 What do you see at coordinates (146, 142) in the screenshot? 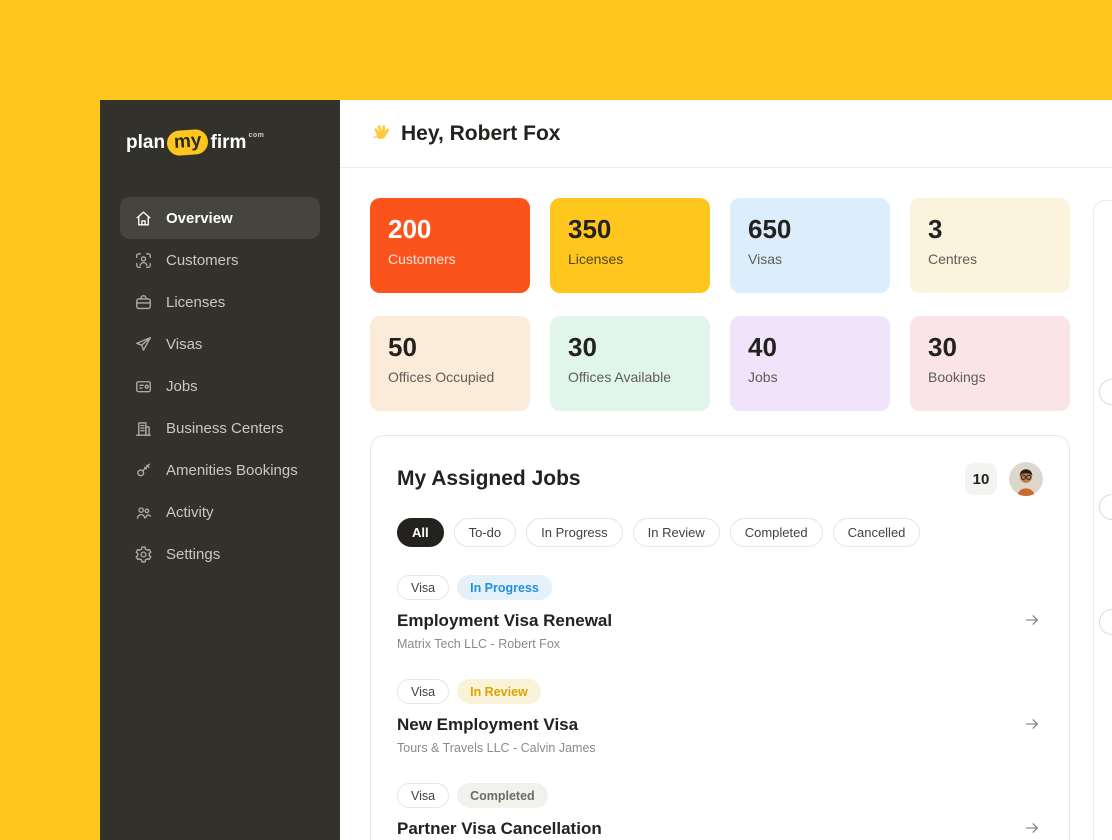
I see `logo-plan: plan` at bounding box center [146, 142].